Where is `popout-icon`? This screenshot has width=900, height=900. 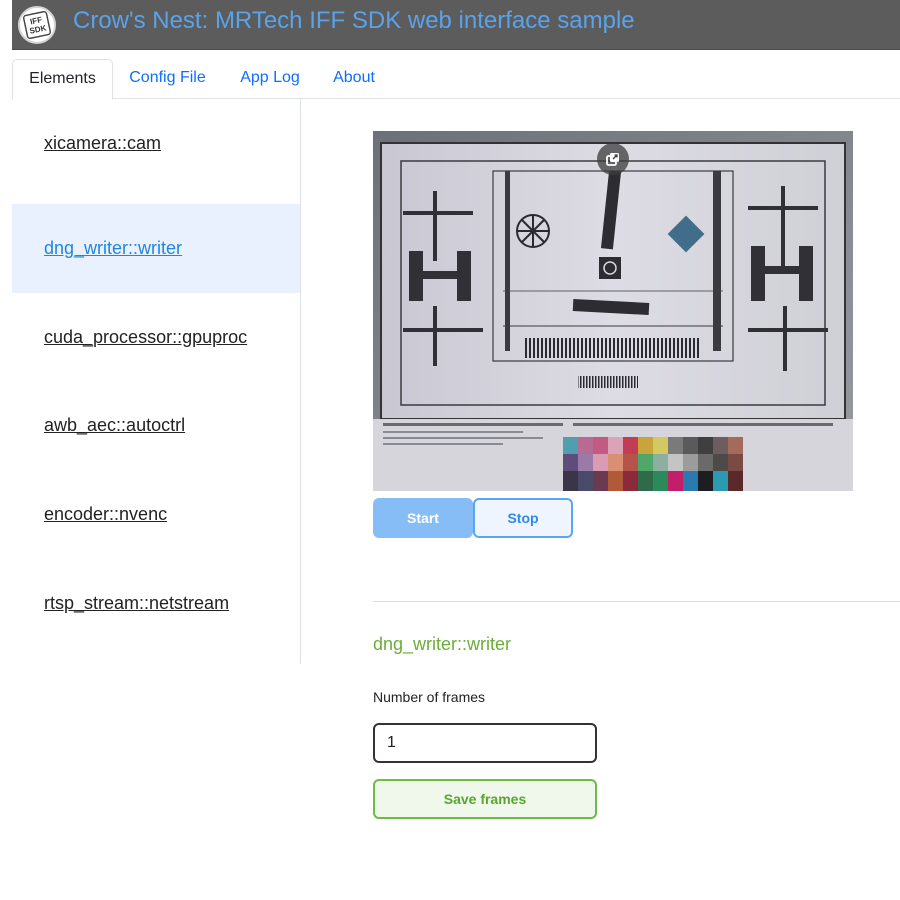
popout-icon is located at coordinates (612, 159).